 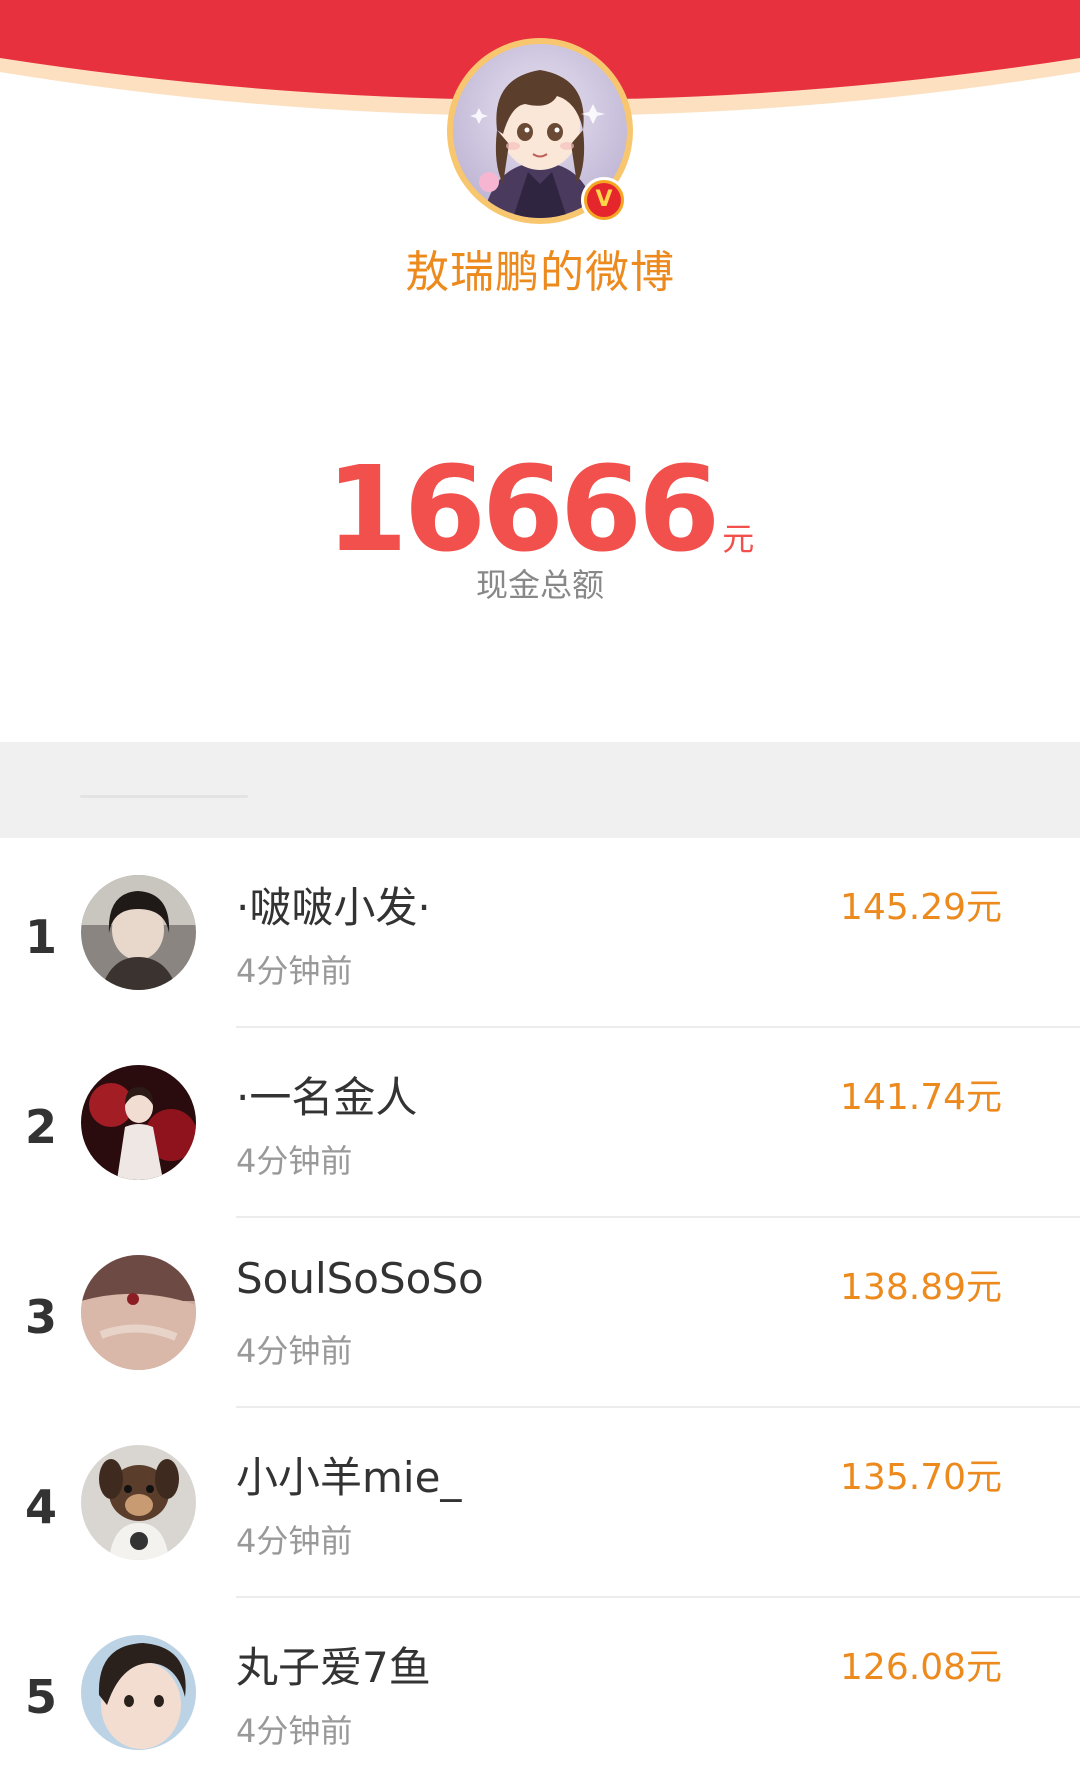 I want to click on rank-number: 4, so click(x=40, y=1507).